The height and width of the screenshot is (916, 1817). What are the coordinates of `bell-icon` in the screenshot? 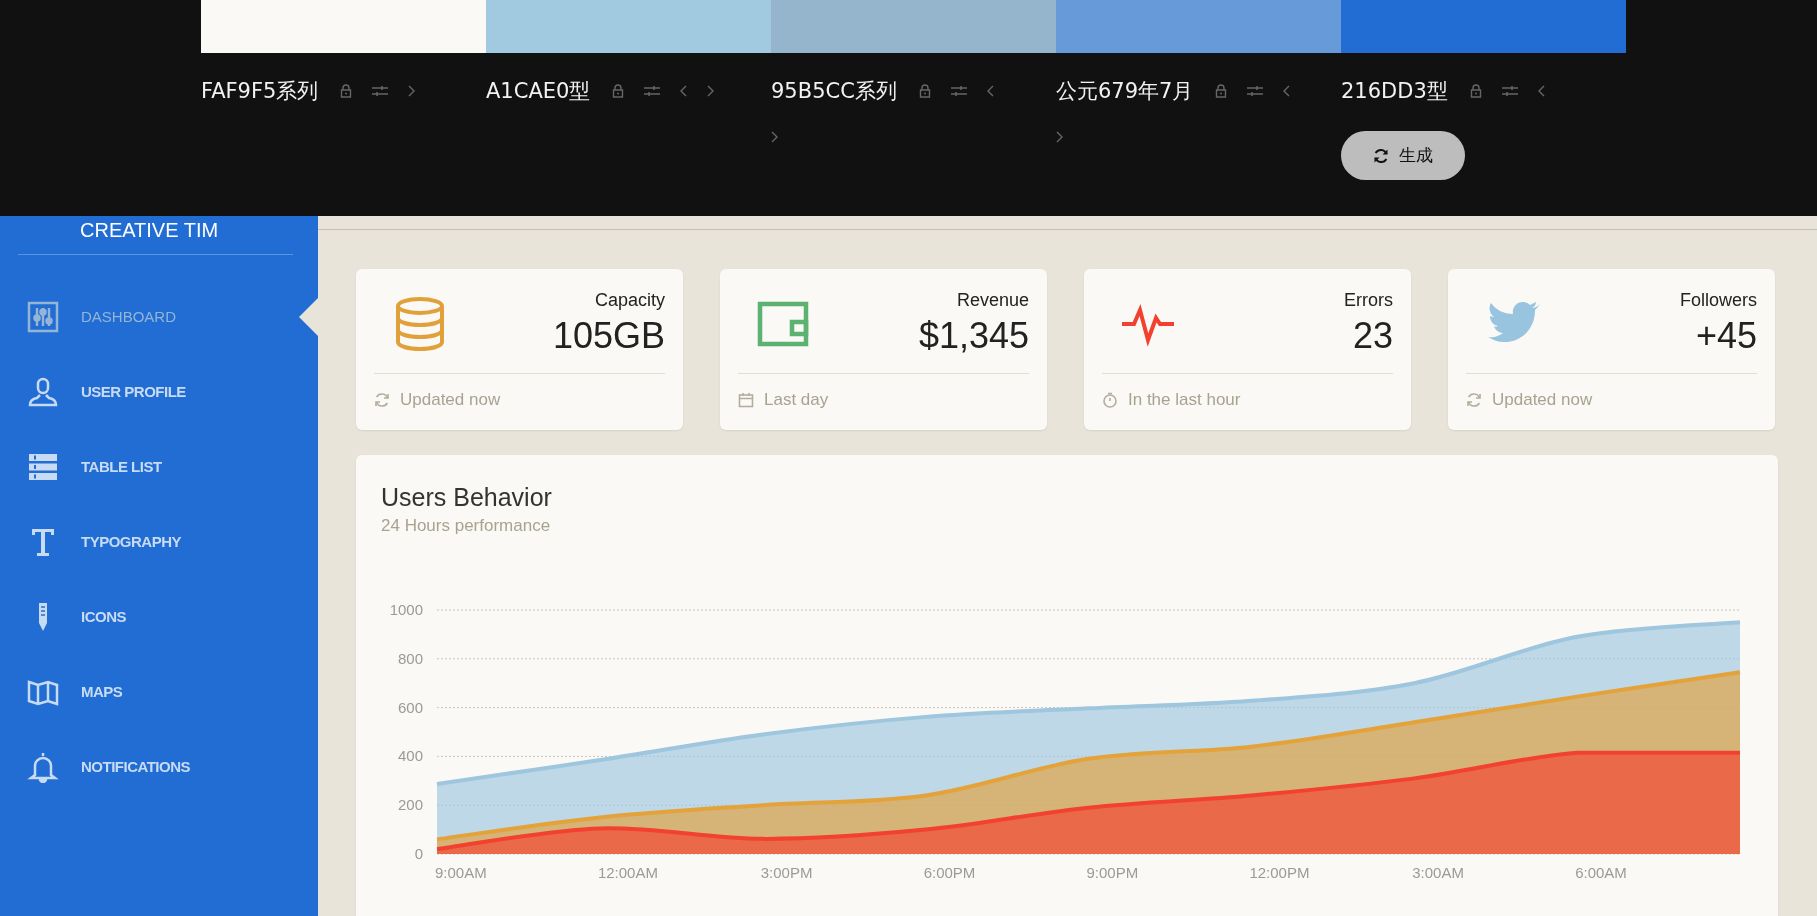 It's located at (43, 766).